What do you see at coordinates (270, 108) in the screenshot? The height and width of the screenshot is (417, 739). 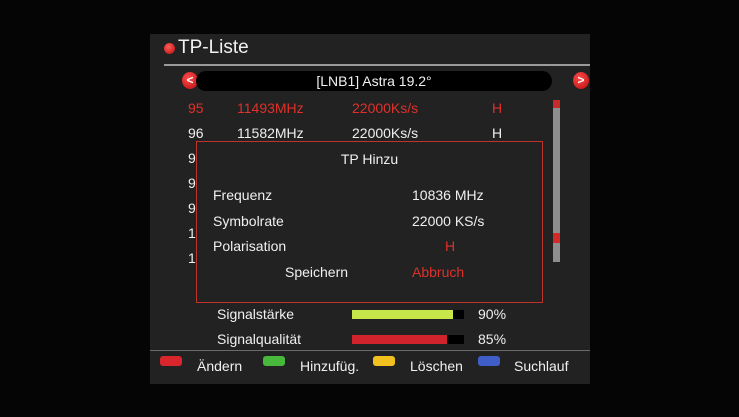 I see `tp-frequency: 11493MHz` at bounding box center [270, 108].